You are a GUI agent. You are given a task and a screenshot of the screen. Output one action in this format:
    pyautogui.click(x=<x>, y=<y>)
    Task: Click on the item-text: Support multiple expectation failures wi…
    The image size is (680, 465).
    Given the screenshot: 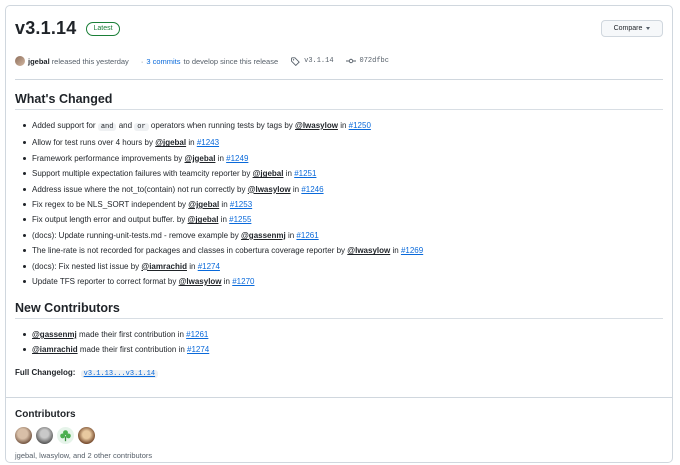 What is the action you would take?
    pyautogui.click(x=141, y=174)
    